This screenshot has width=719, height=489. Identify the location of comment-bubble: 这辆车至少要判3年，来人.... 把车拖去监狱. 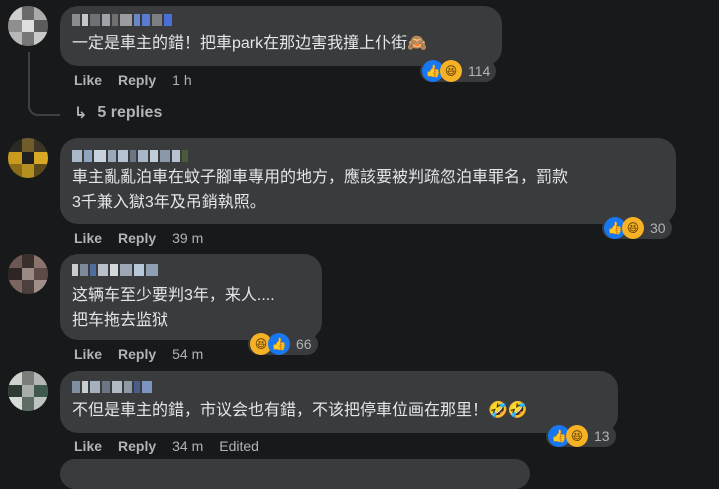
(191, 297).